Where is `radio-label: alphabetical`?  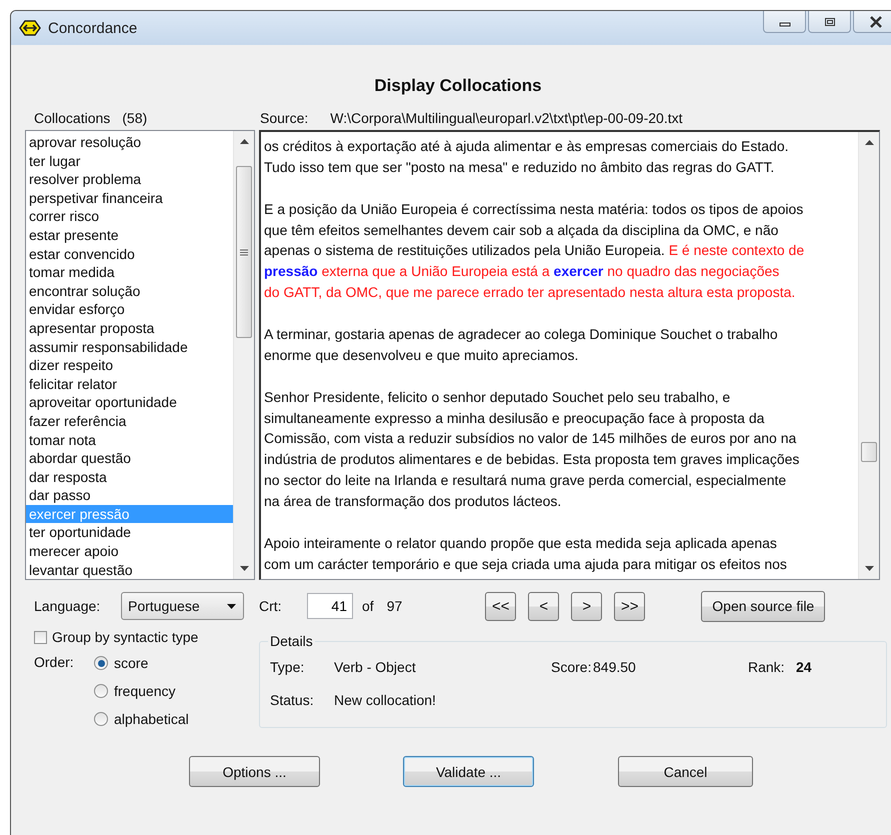
radio-label: alphabetical is located at coordinates (151, 719).